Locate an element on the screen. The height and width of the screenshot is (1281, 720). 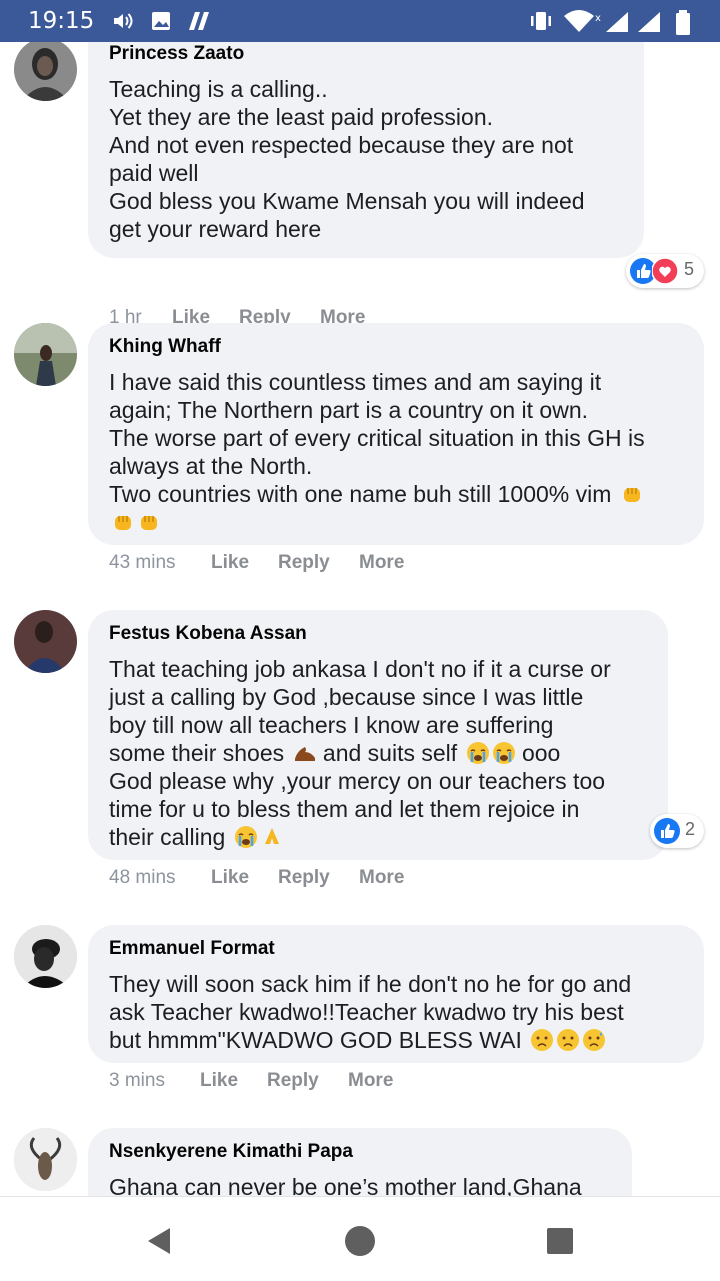
sad-sweat-face-emoji is located at coordinates (594, 1040).